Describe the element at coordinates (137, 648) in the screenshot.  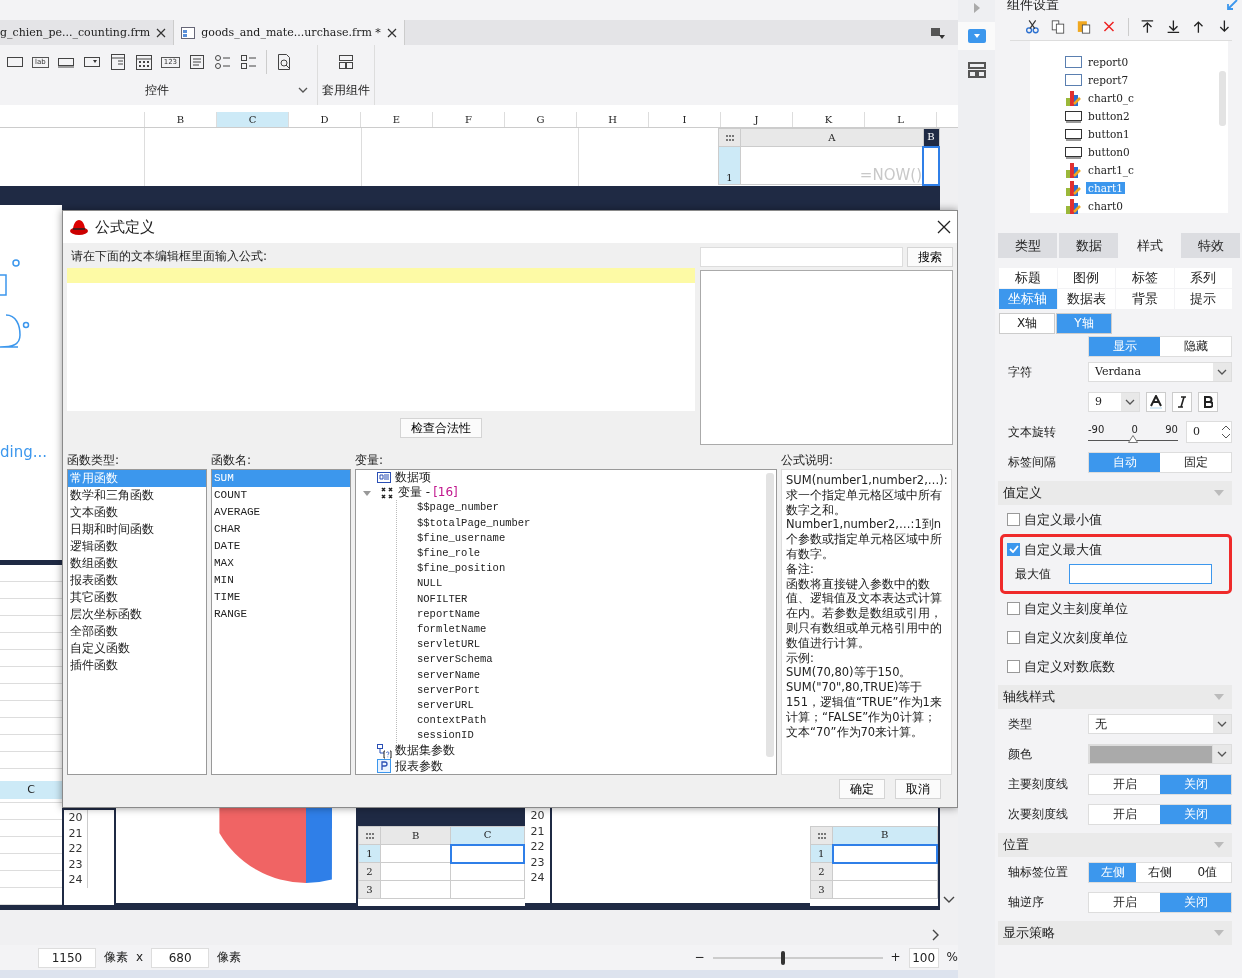
I see `list-item: 自定义函数` at that location.